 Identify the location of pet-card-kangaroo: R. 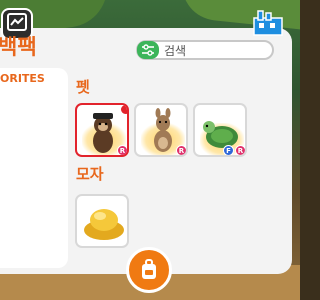
(161, 130).